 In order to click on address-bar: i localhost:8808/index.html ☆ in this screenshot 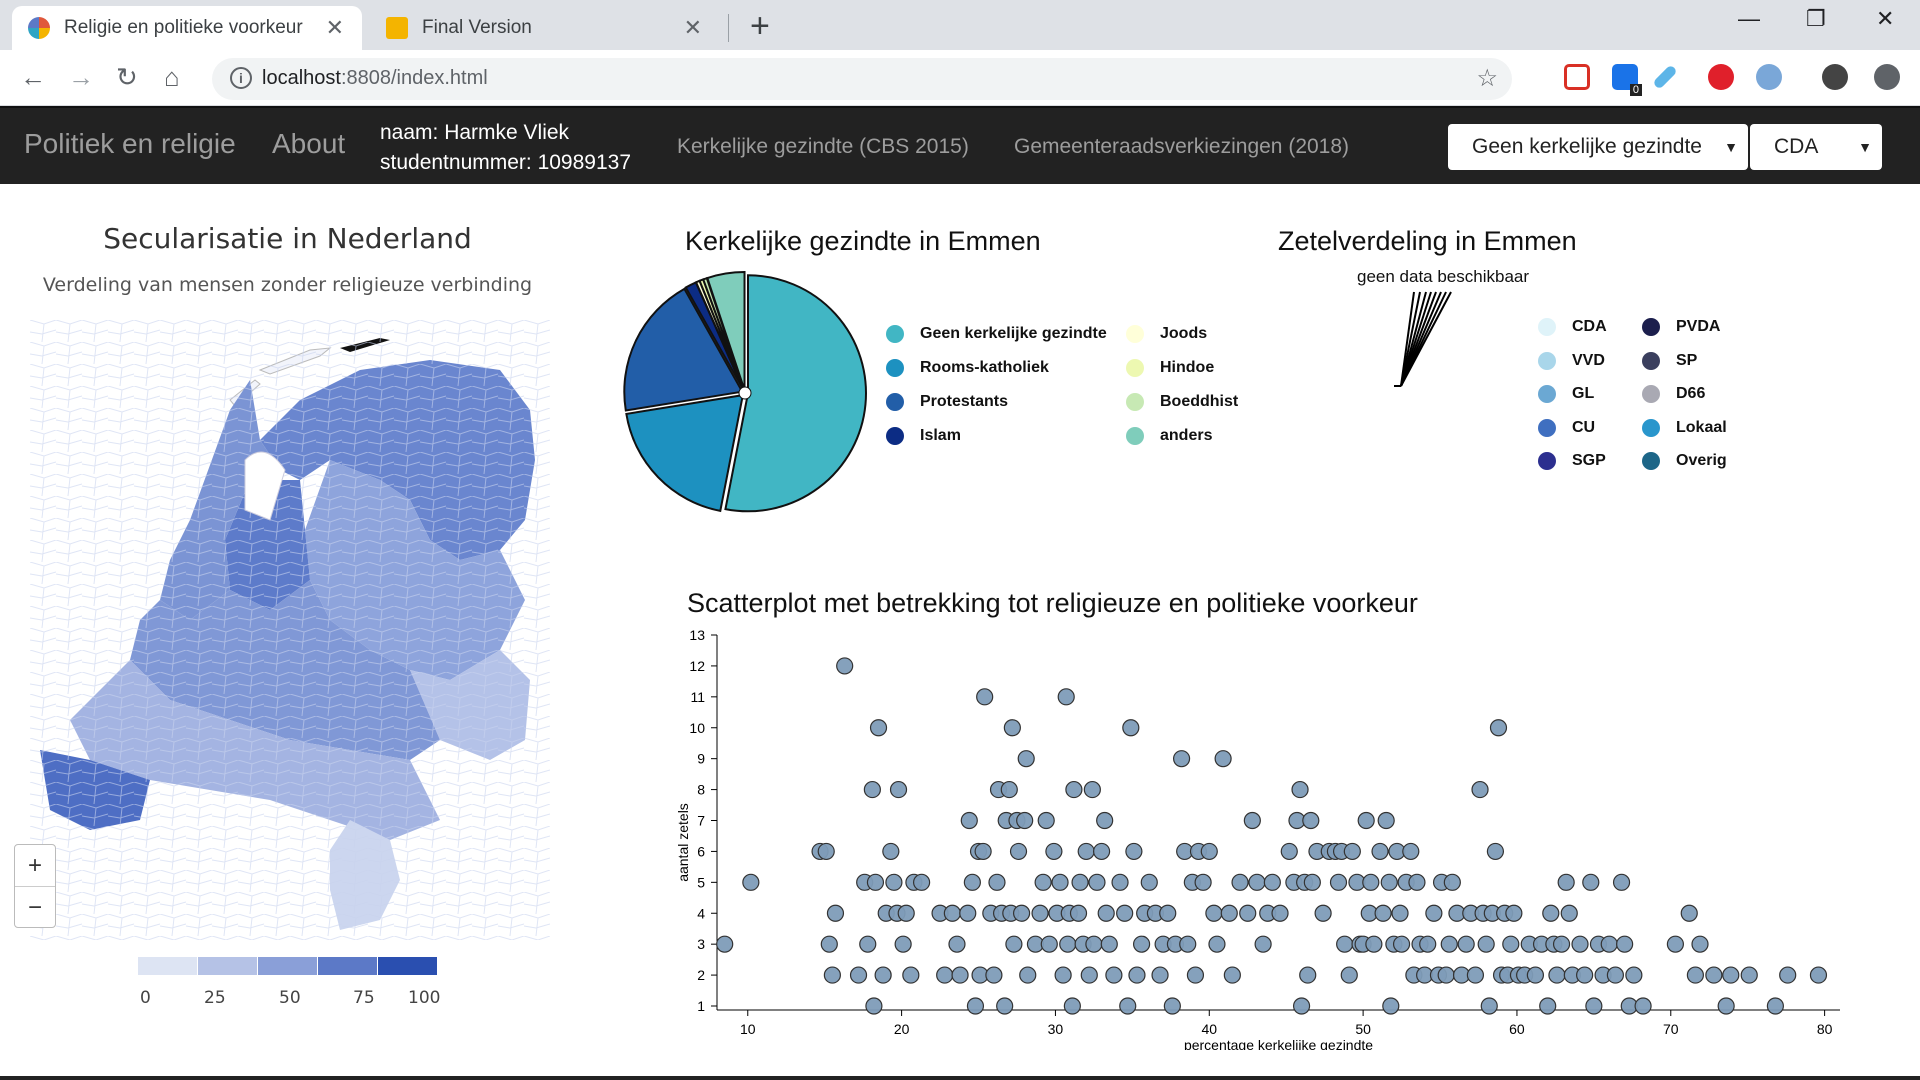, I will do `click(862, 79)`.